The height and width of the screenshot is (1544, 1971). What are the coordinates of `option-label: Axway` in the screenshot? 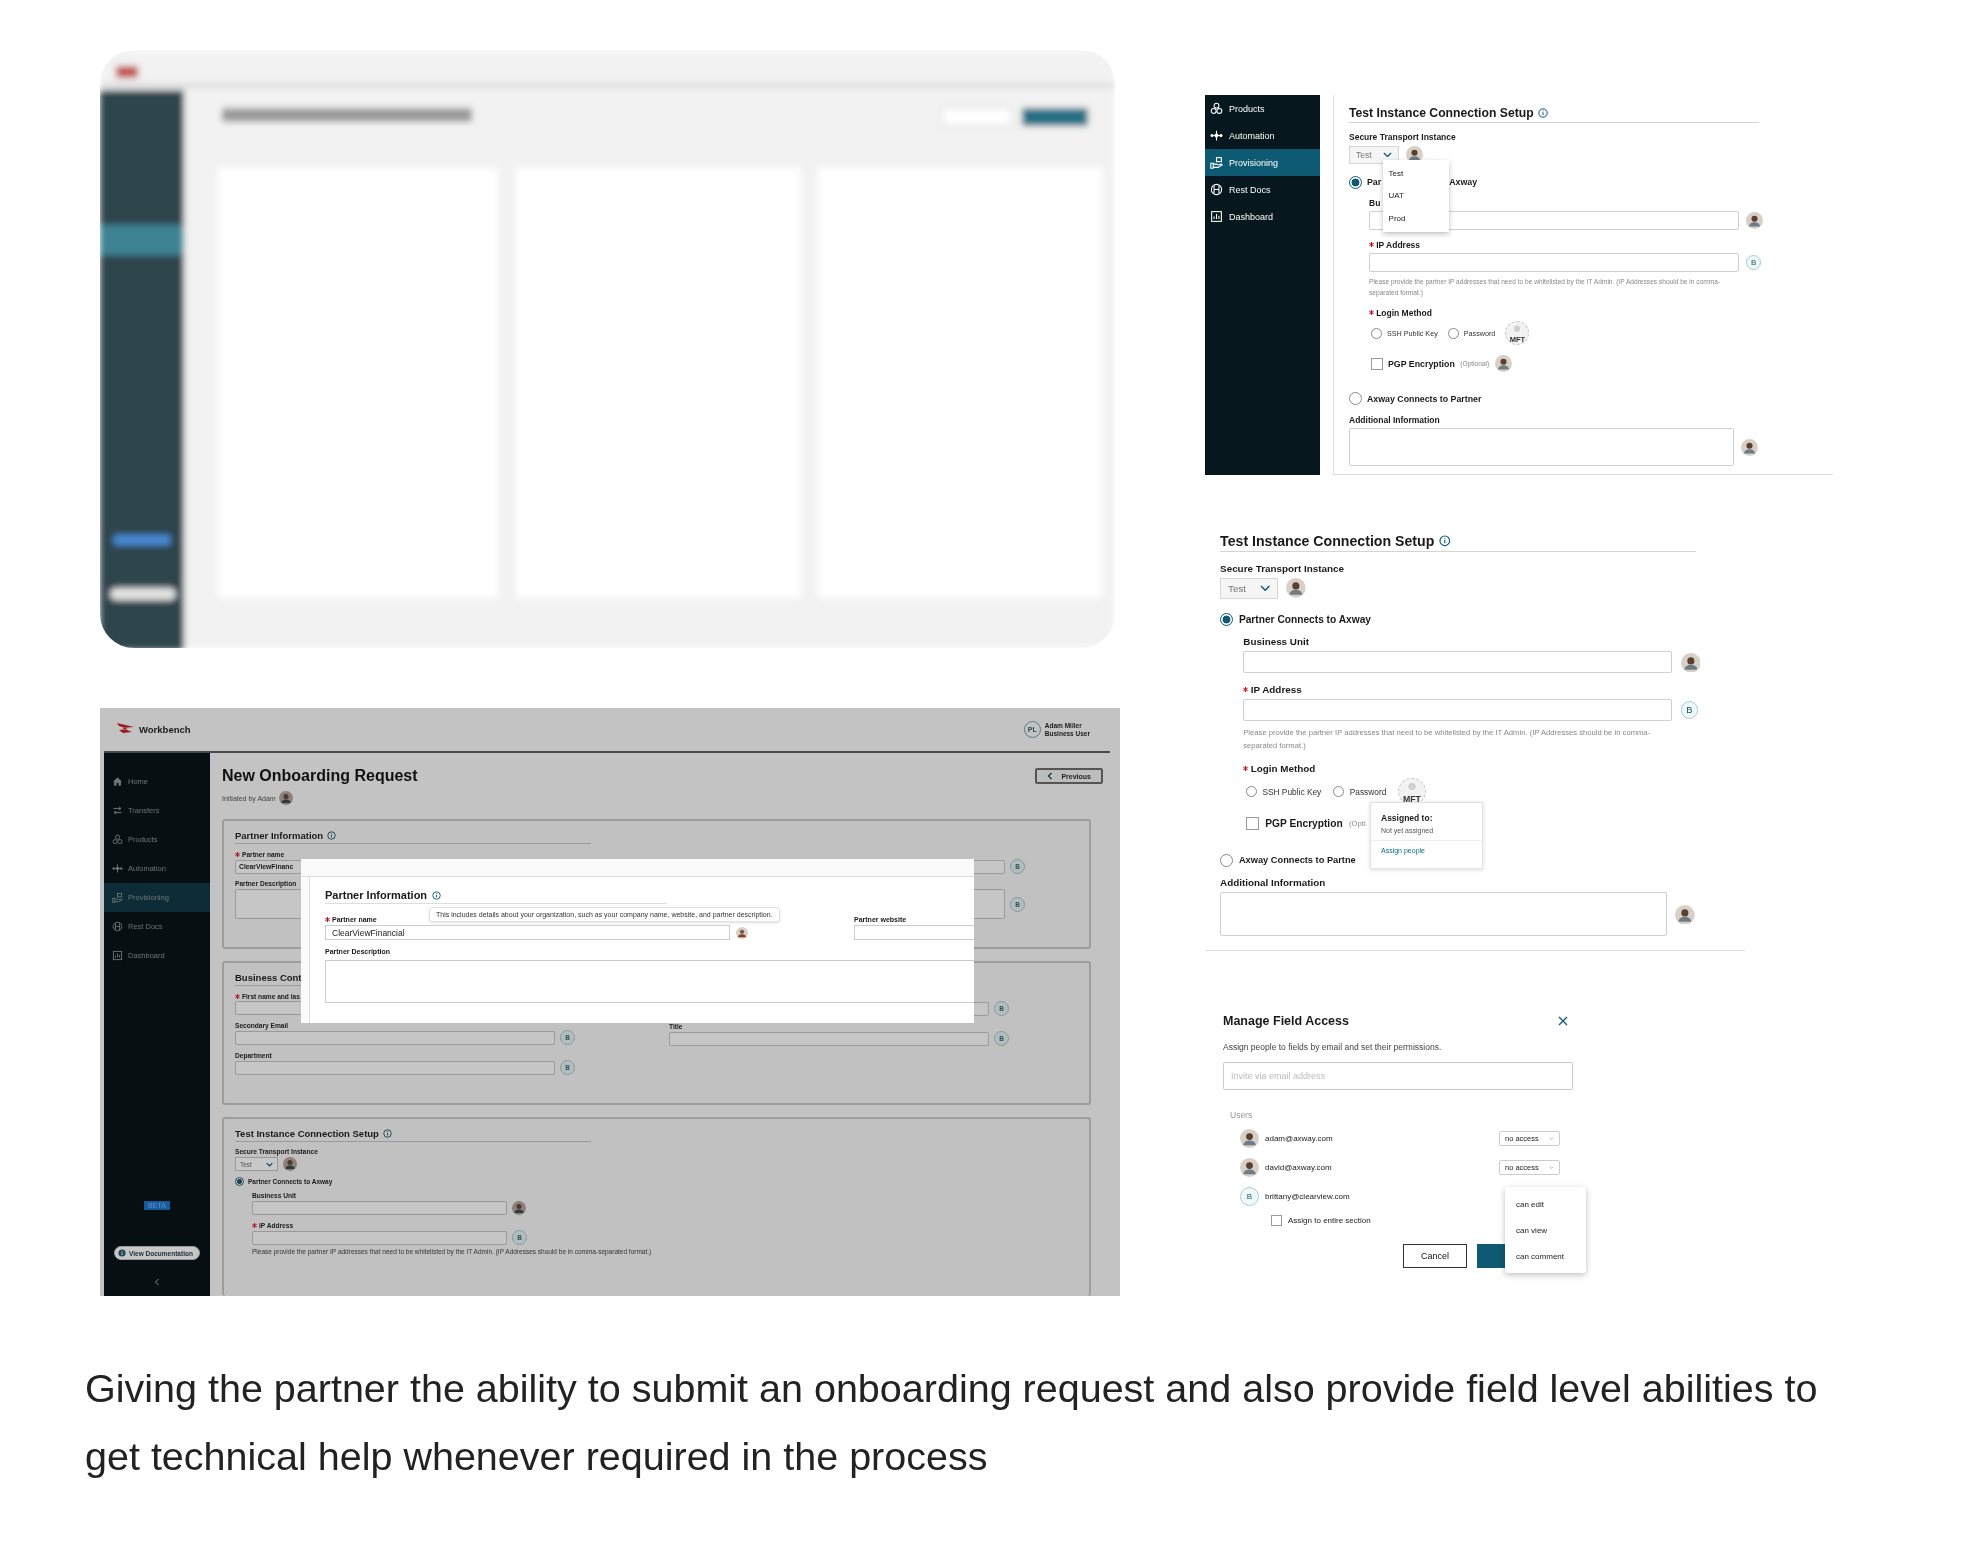 It's located at (1463, 182).